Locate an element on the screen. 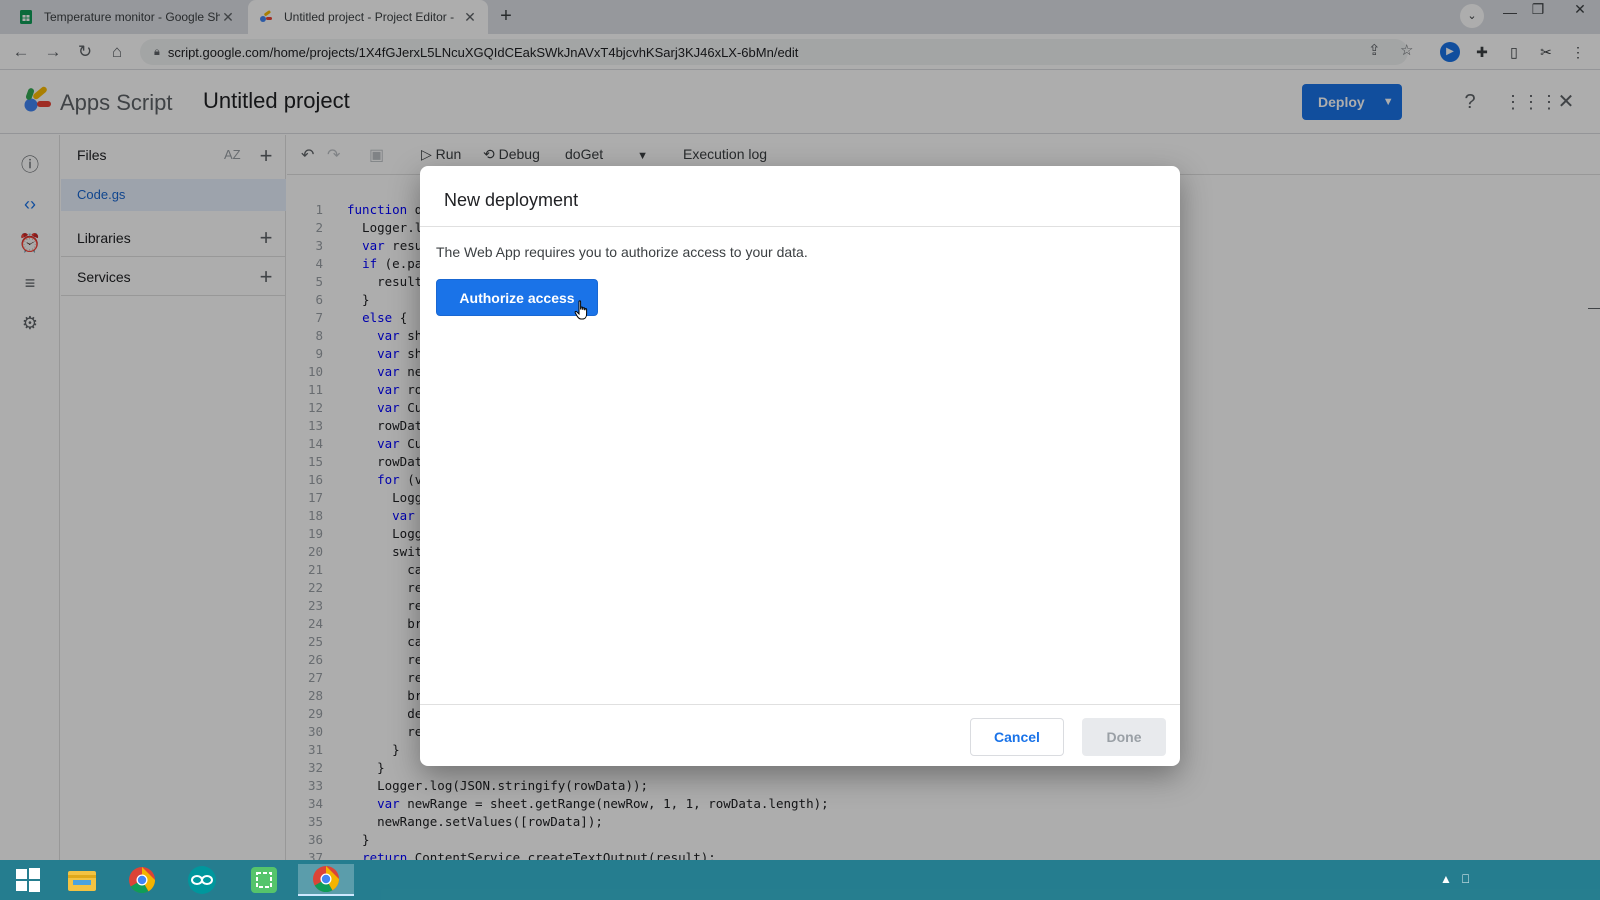 Image resolution: width=1600 pixels, height=900 pixels. tray-overflow-icon: ▲ is located at coordinates (1446, 879).